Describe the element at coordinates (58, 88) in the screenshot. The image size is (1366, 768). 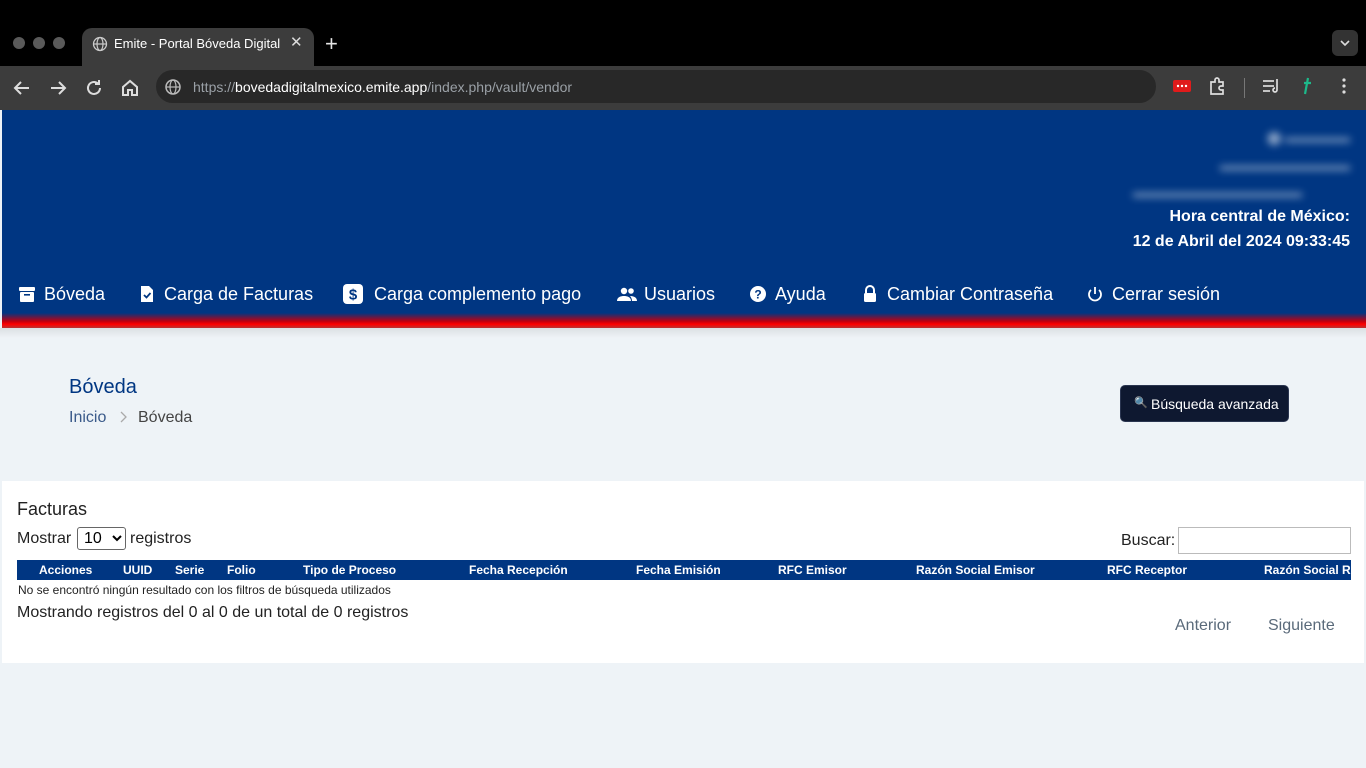
I see `forward-arrow-icon` at that location.